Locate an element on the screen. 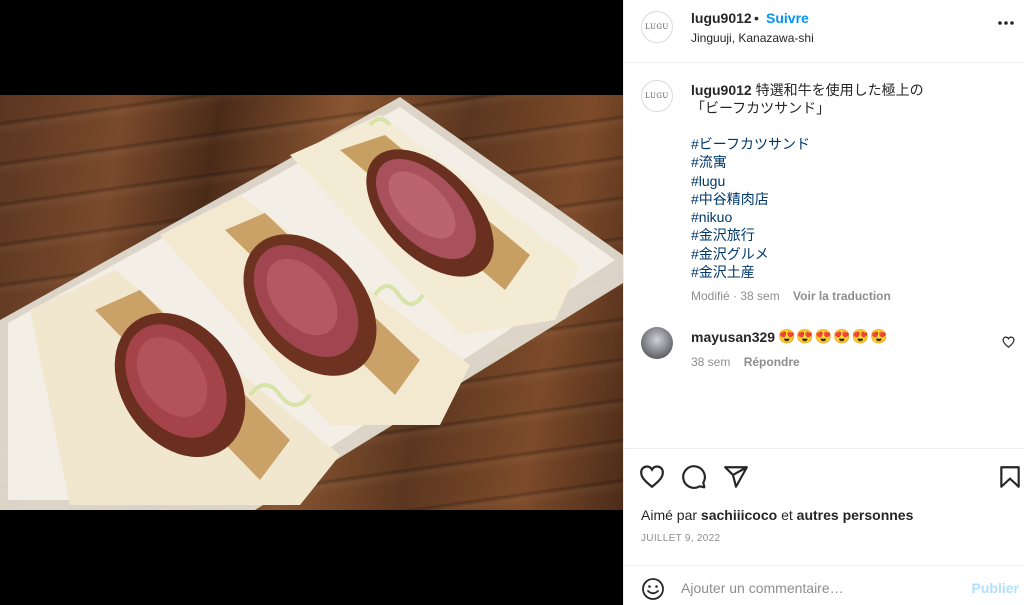 The image size is (1024, 605). avatar: LUGU is located at coordinates (657, 27).